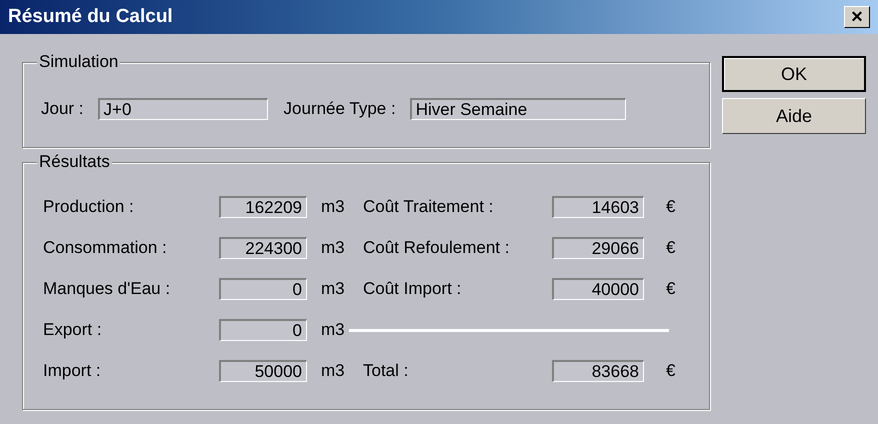 This screenshot has width=878, height=424. Describe the element at coordinates (518, 109) in the screenshot. I see `readonly-field: Hiver Semaine` at that location.